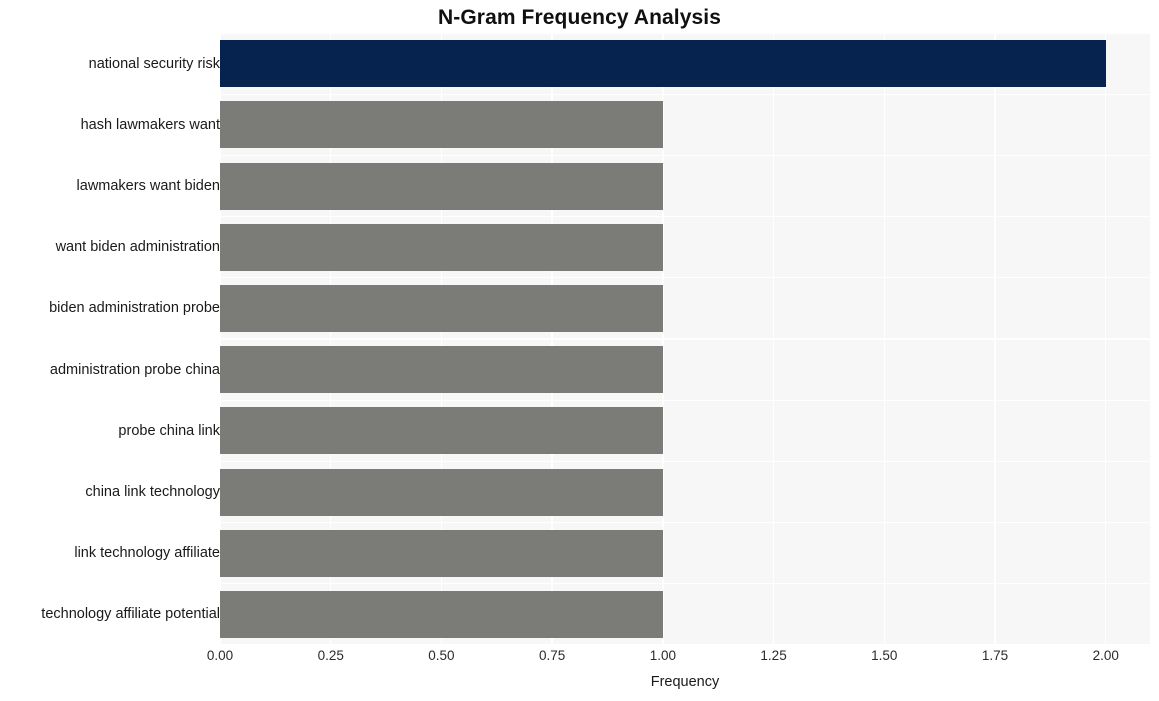  I want to click on x-axis-tick-label: 0.75, so click(552, 655).